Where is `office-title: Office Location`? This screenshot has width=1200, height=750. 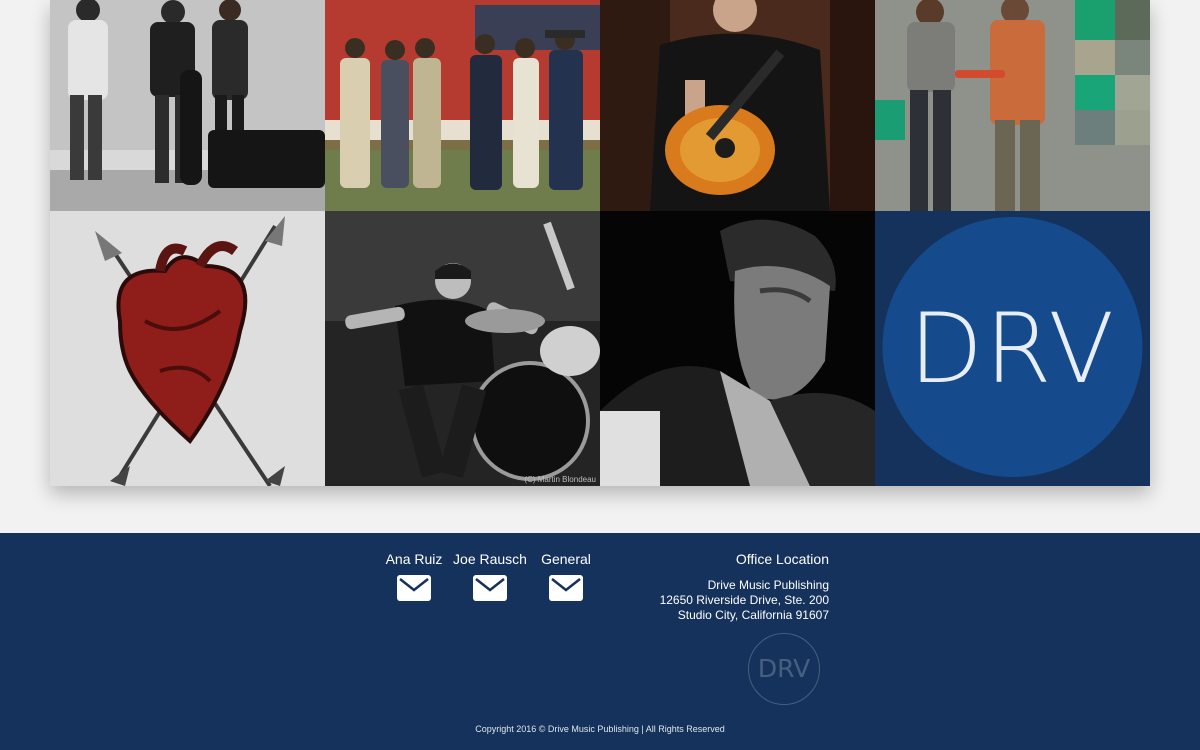 office-title: Office Location is located at coordinates (782, 559).